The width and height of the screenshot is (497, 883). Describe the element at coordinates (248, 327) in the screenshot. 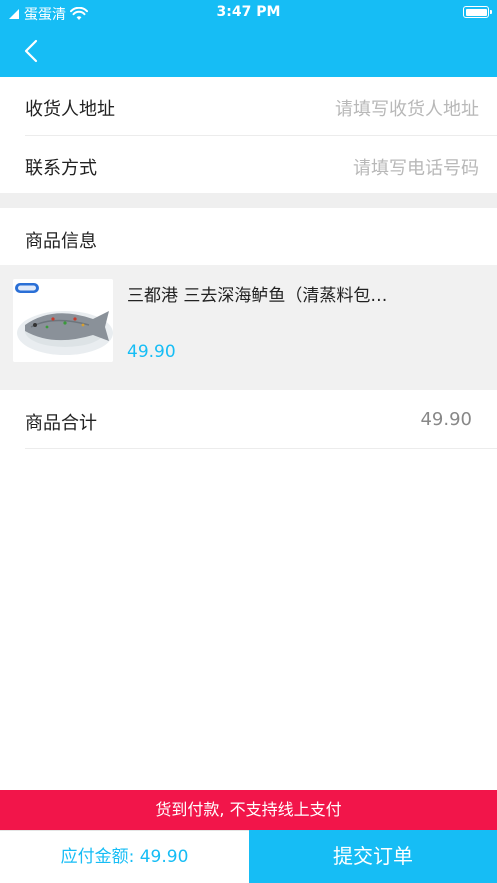

I see `product-item: 三都港 三去深海鲈鱼（清蒸料包… 49.90` at that location.